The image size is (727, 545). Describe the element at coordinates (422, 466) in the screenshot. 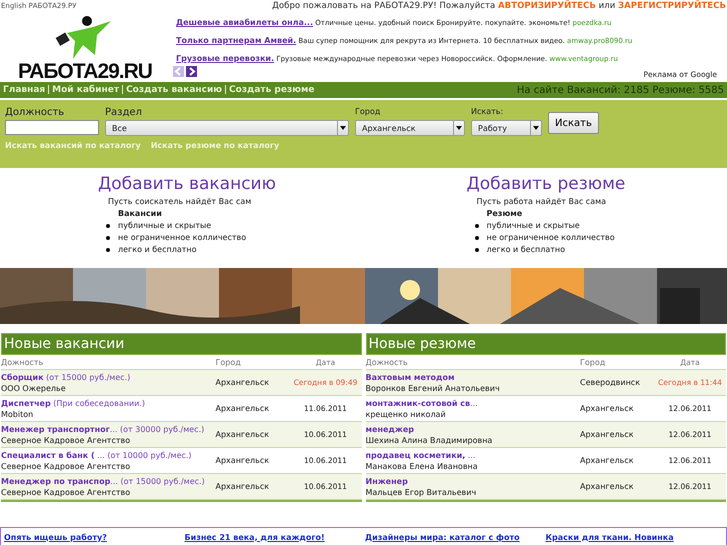

I see `table-cell-text: Манакова Елена Ивановна` at that location.